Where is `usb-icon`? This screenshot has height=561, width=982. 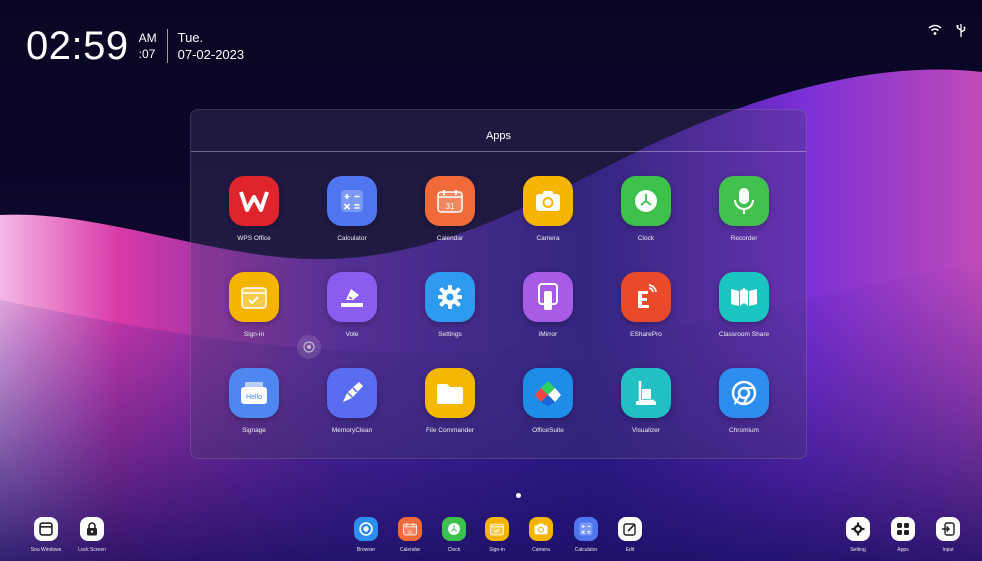 usb-icon is located at coordinates (961, 30).